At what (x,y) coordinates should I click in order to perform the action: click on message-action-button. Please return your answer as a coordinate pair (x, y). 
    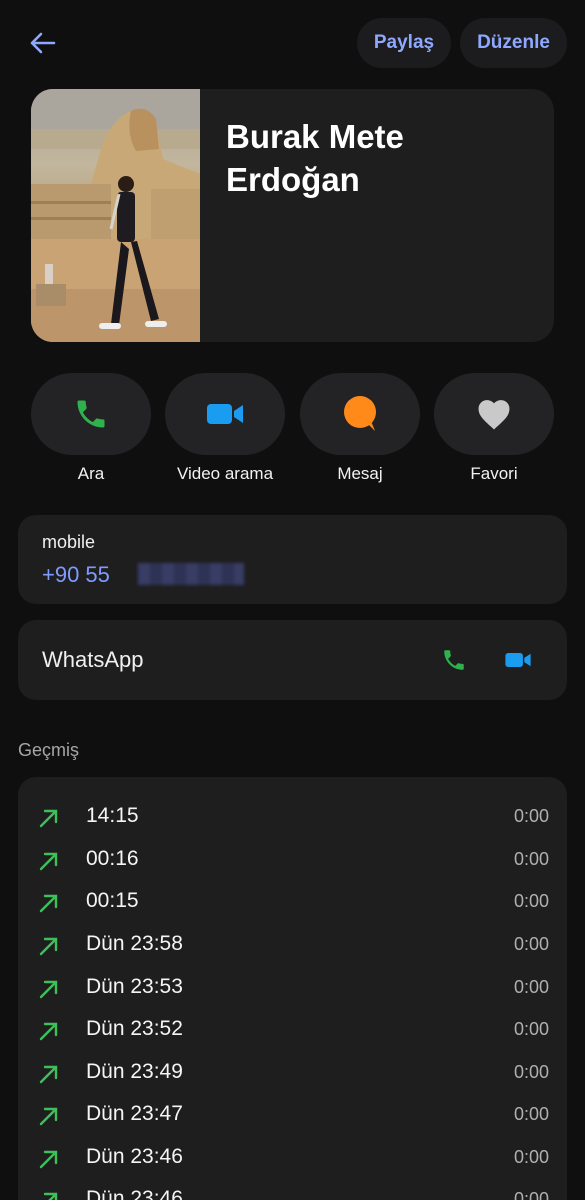
    Looking at the image, I should click on (360, 414).